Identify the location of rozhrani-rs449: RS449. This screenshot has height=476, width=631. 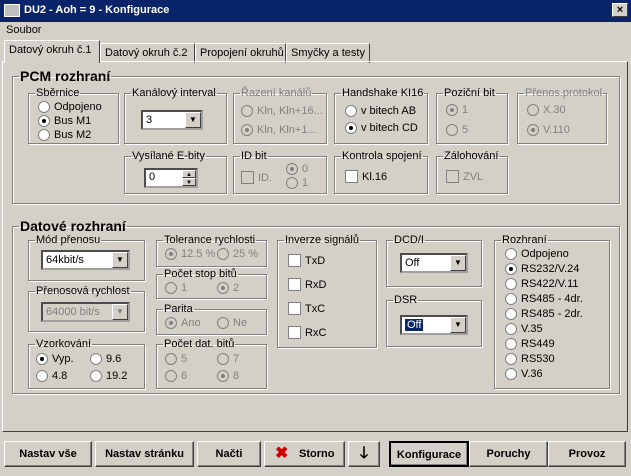
(530, 344).